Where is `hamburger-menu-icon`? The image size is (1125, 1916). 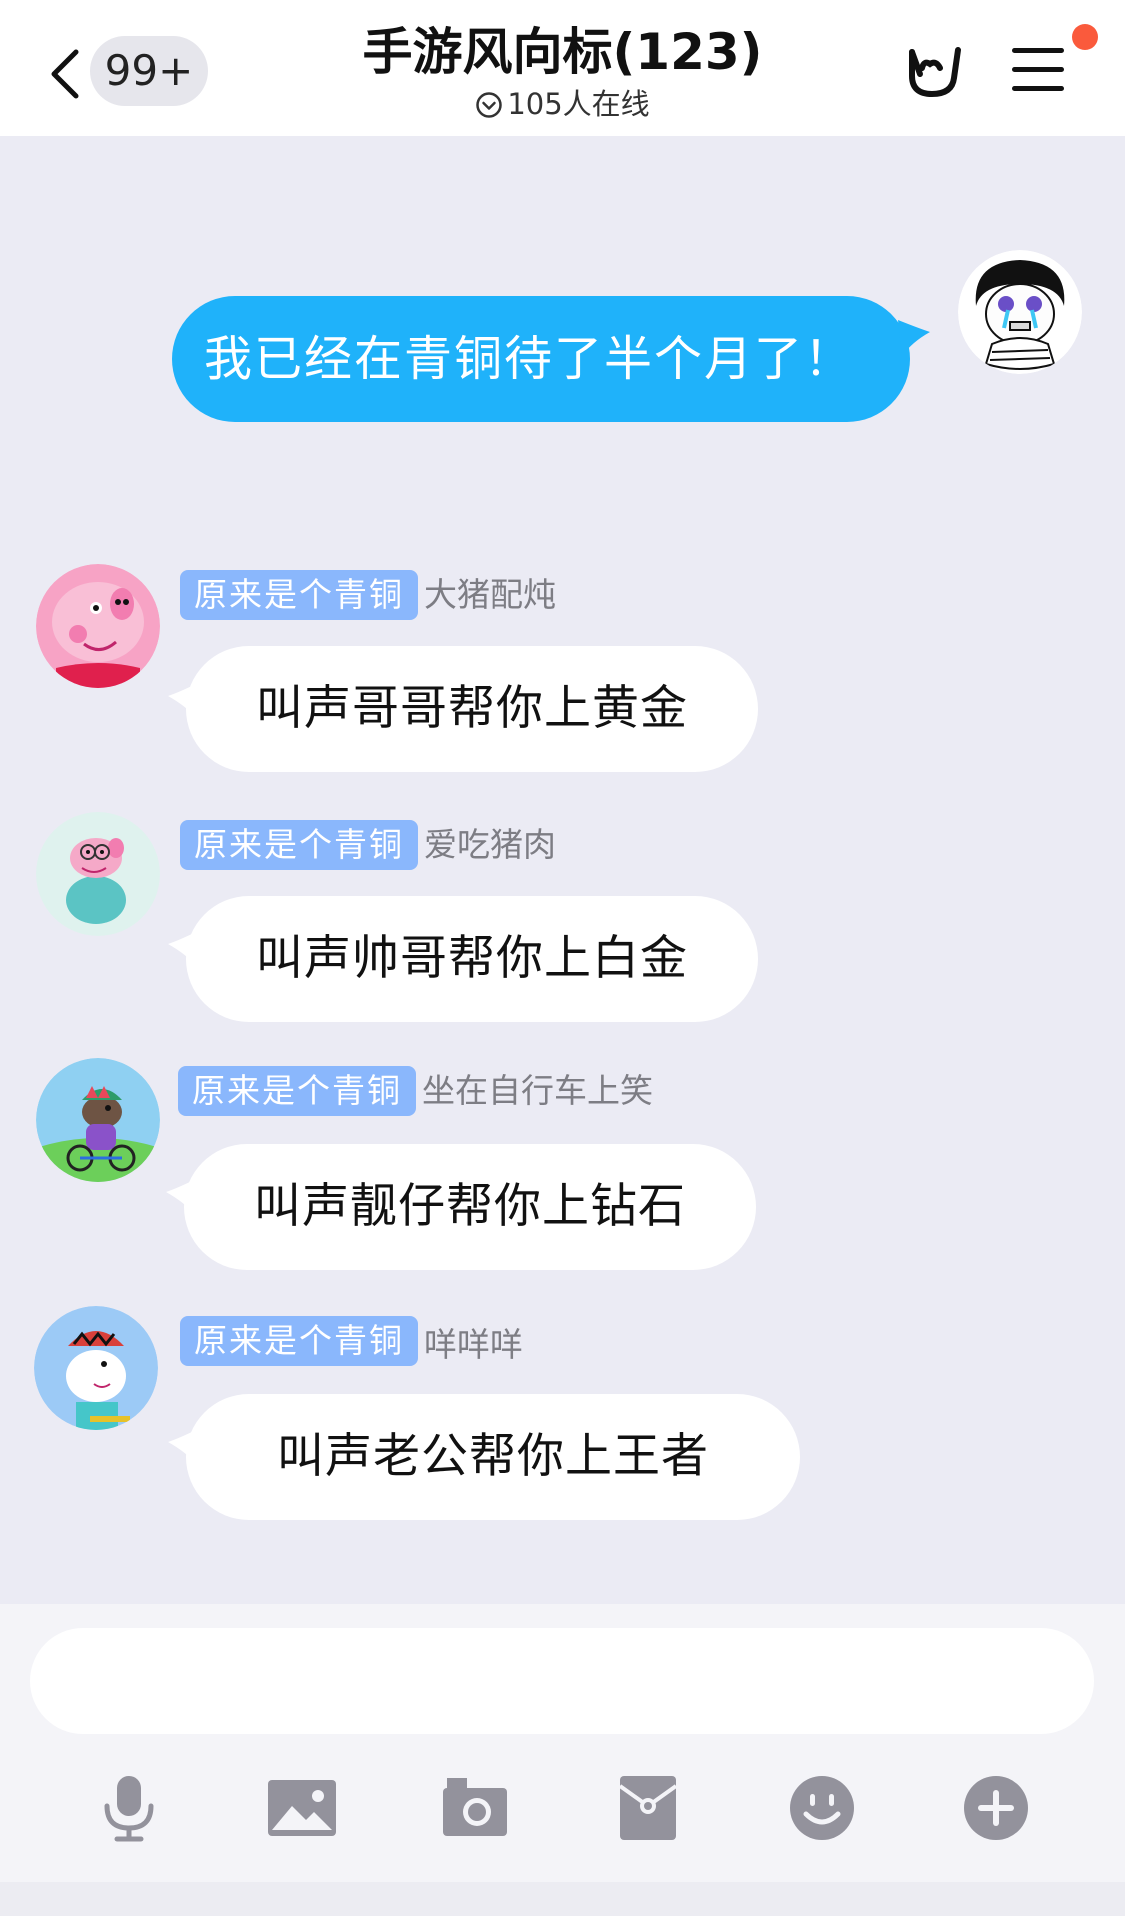
hamburger-menu-icon is located at coordinates (1038, 69).